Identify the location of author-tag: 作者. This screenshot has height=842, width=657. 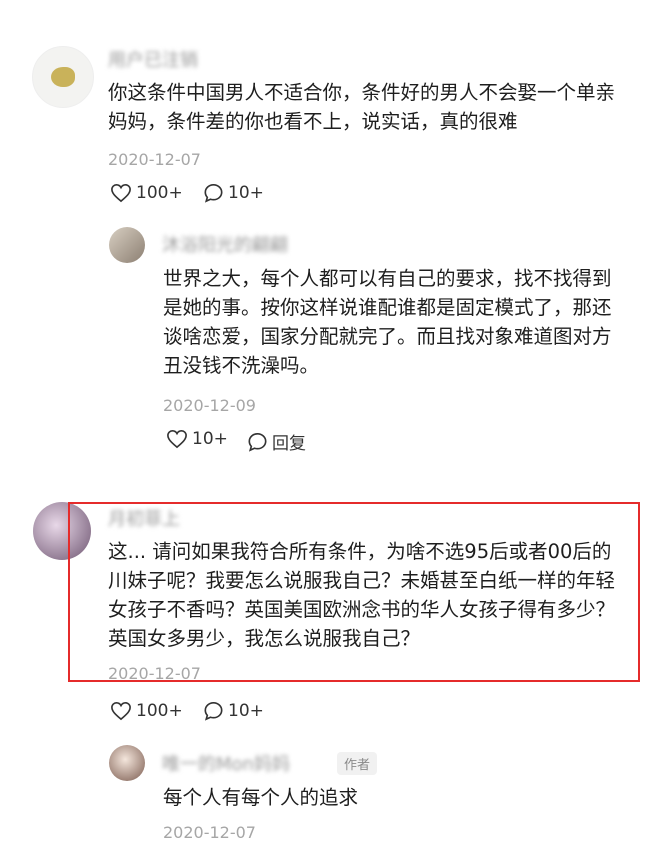
(357, 763).